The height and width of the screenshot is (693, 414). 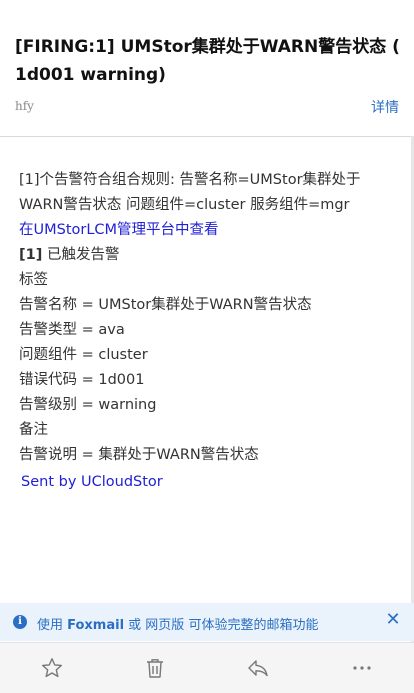 What do you see at coordinates (52, 625) in the screenshot?
I see `banner-prefix: 使用` at bounding box center [52, 625].